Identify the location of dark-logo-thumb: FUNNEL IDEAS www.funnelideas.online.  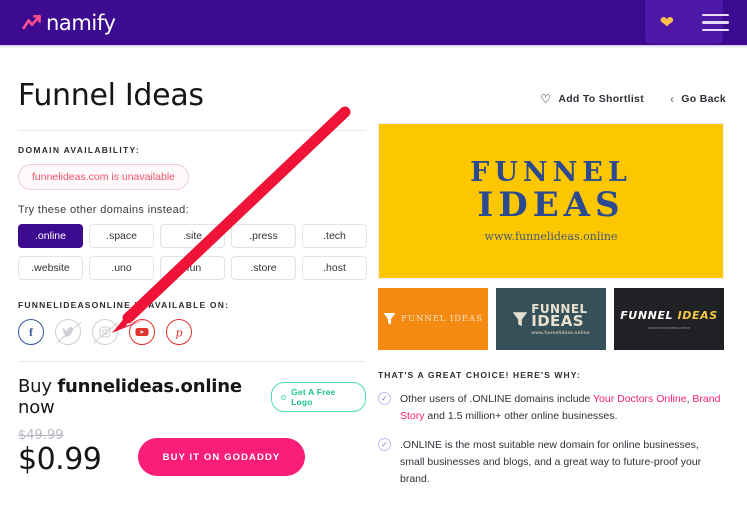
(669, 319).